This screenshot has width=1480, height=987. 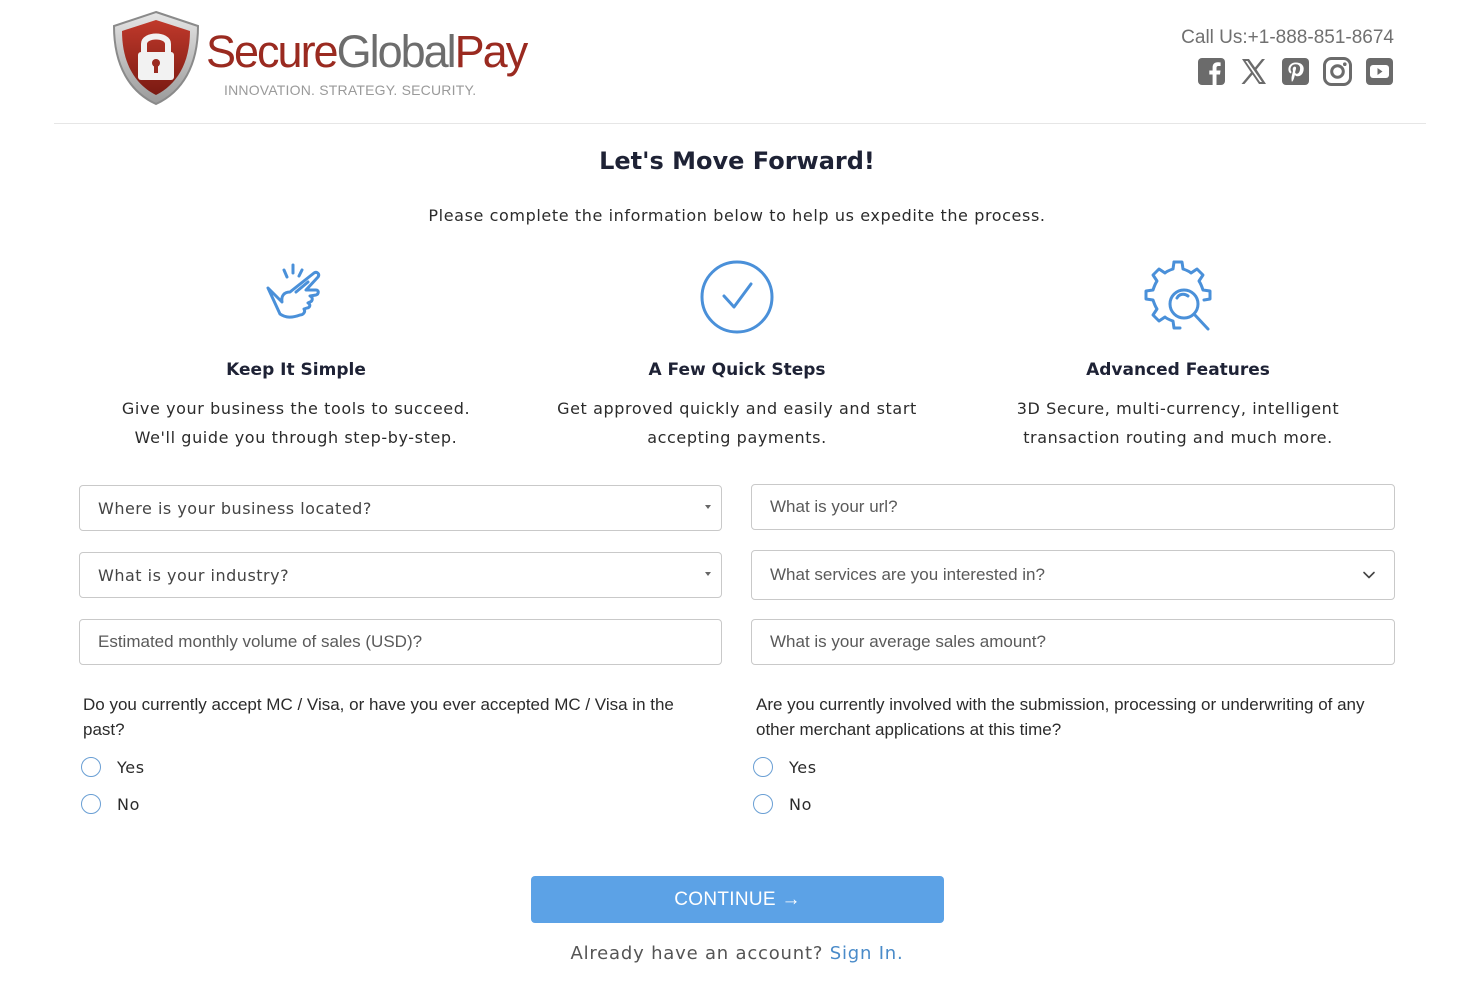 What do you see at coordinates (1211, 71) in the screenshot?
I see `facebook-icon` at bounding box center [1211, 71].